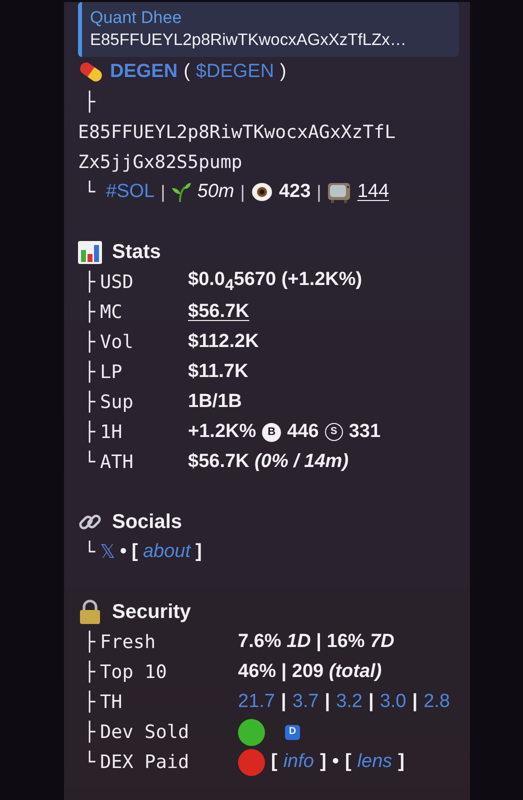 The image size is (523, 800). Describe the element at coordinates (134, 672) in the screenshot. I see `row-label: Top 10` at that location.